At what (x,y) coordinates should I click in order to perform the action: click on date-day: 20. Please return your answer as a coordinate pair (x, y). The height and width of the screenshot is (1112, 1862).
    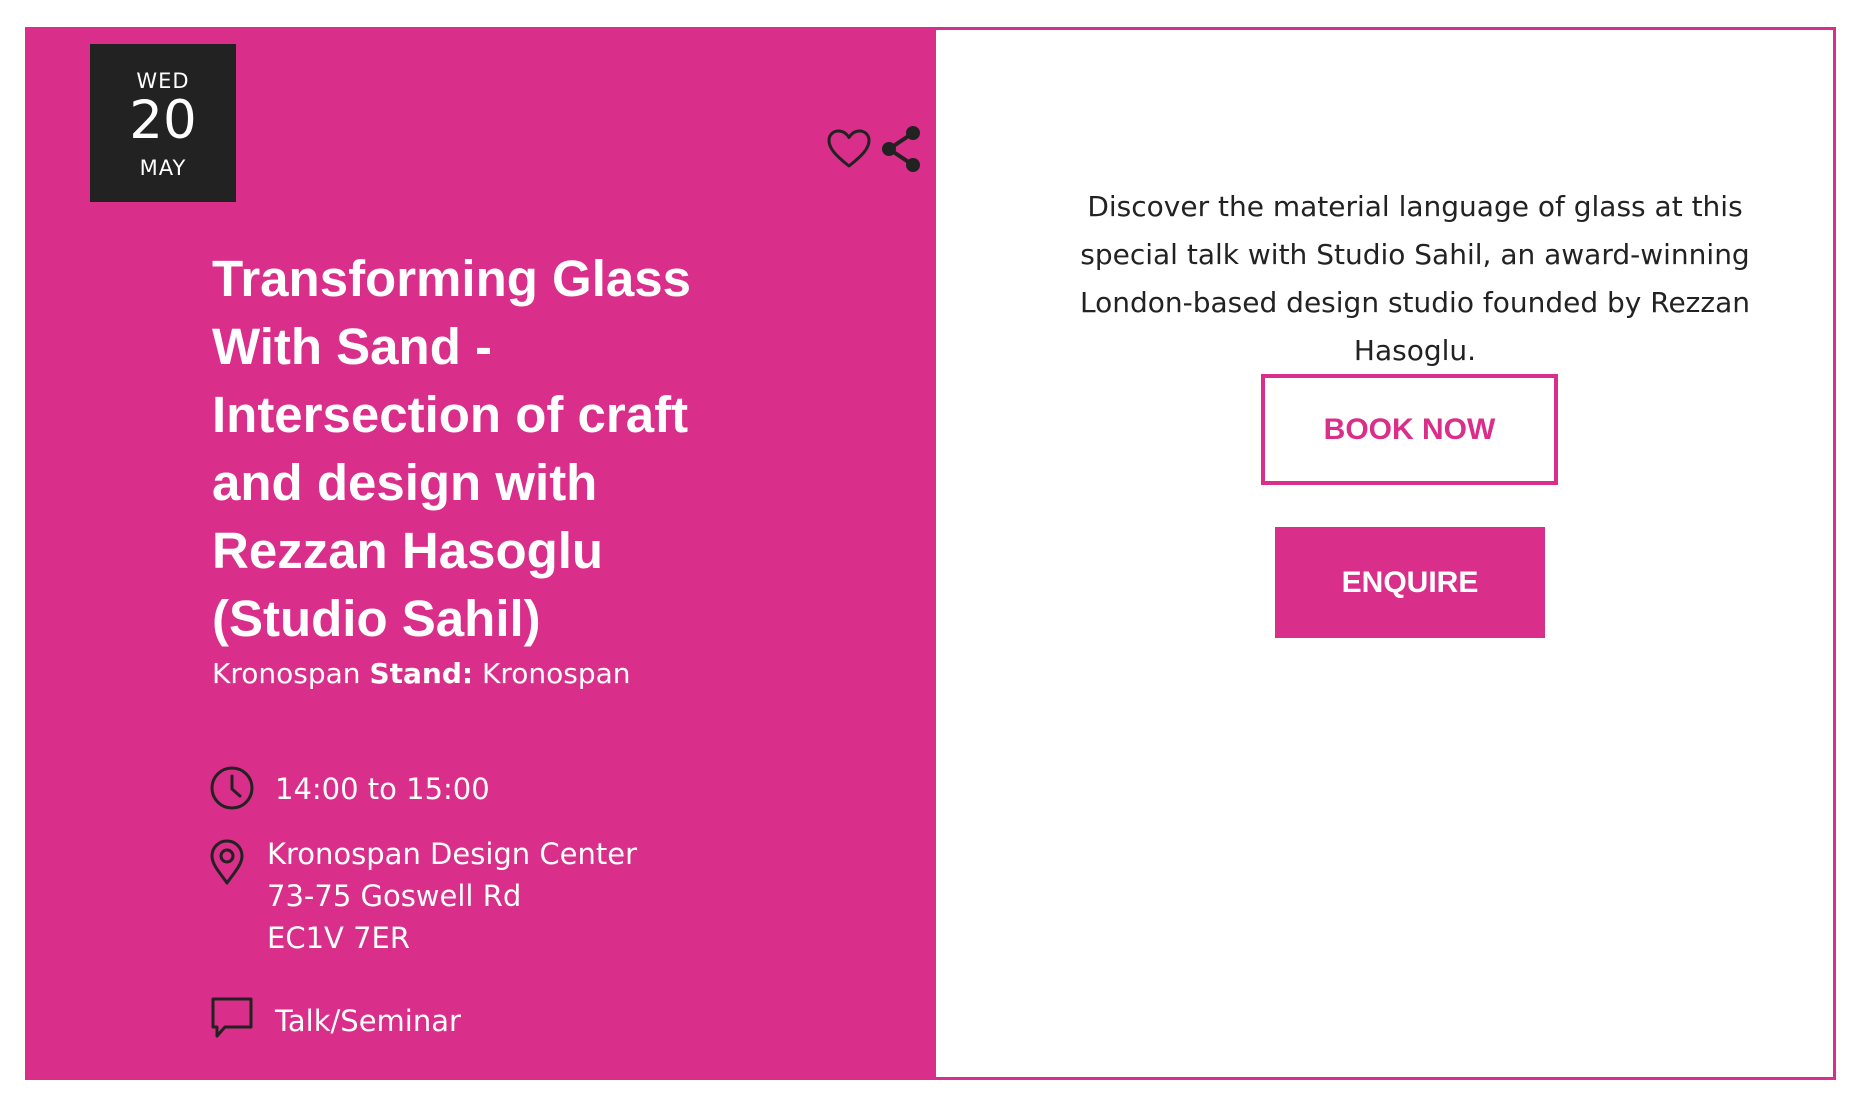
    Looking at the image, I should click on (163, 120).